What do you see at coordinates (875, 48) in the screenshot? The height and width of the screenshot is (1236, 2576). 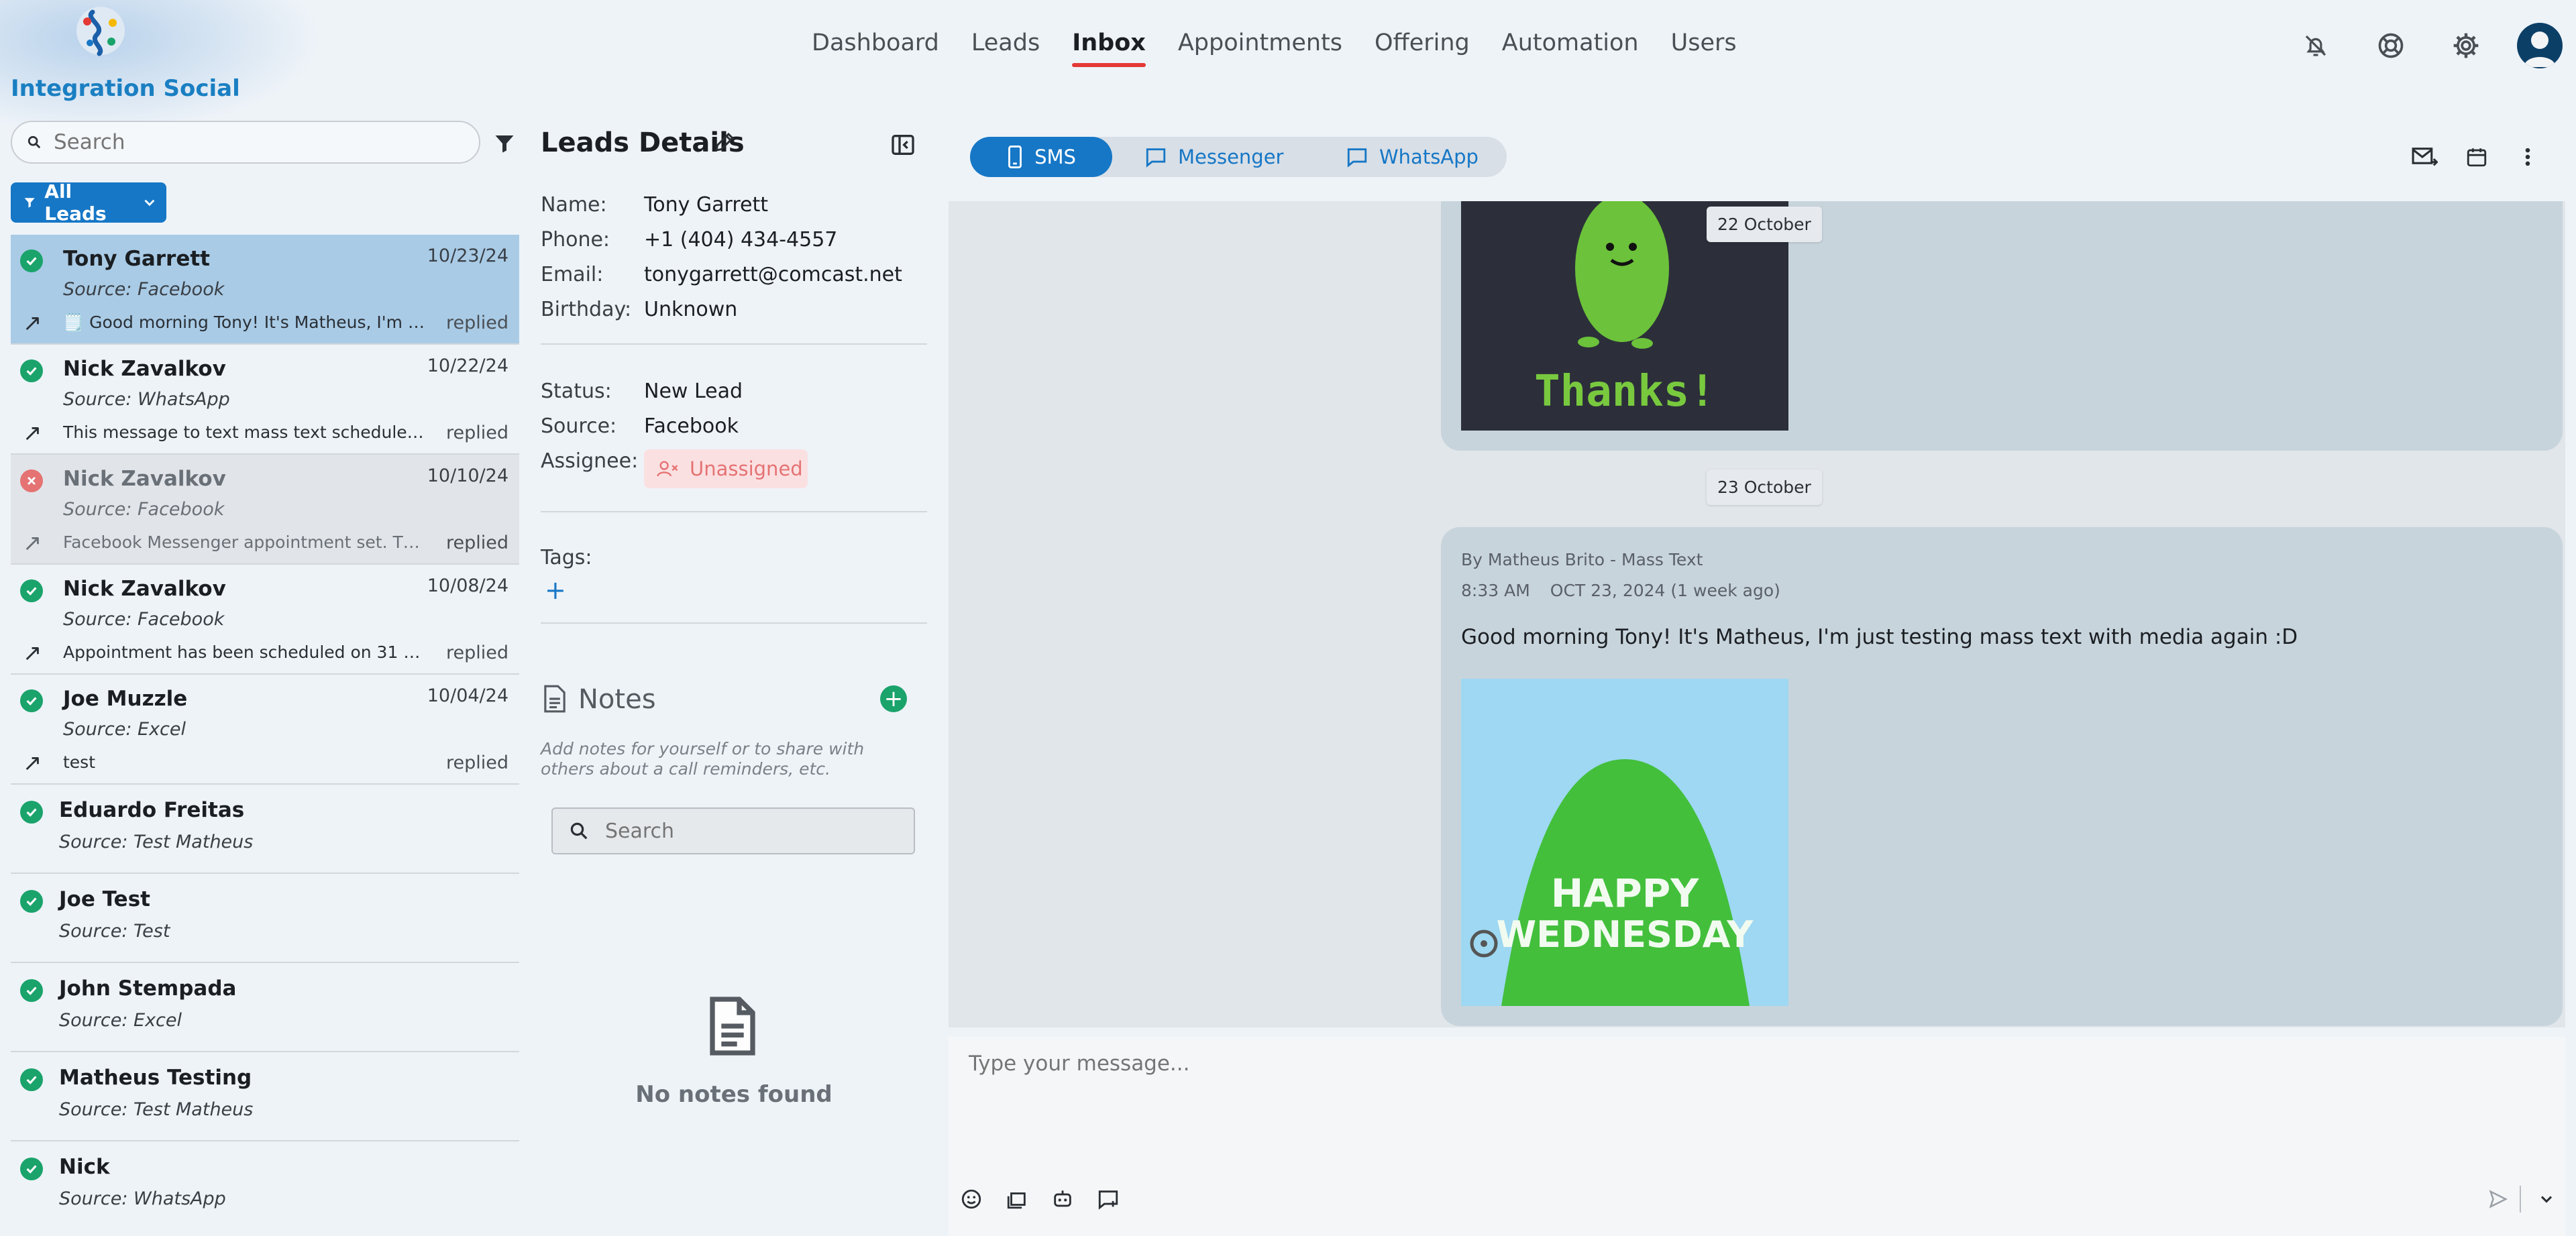 I see `nav-dashboard: Dashboard` at bounding box center [875, 48].